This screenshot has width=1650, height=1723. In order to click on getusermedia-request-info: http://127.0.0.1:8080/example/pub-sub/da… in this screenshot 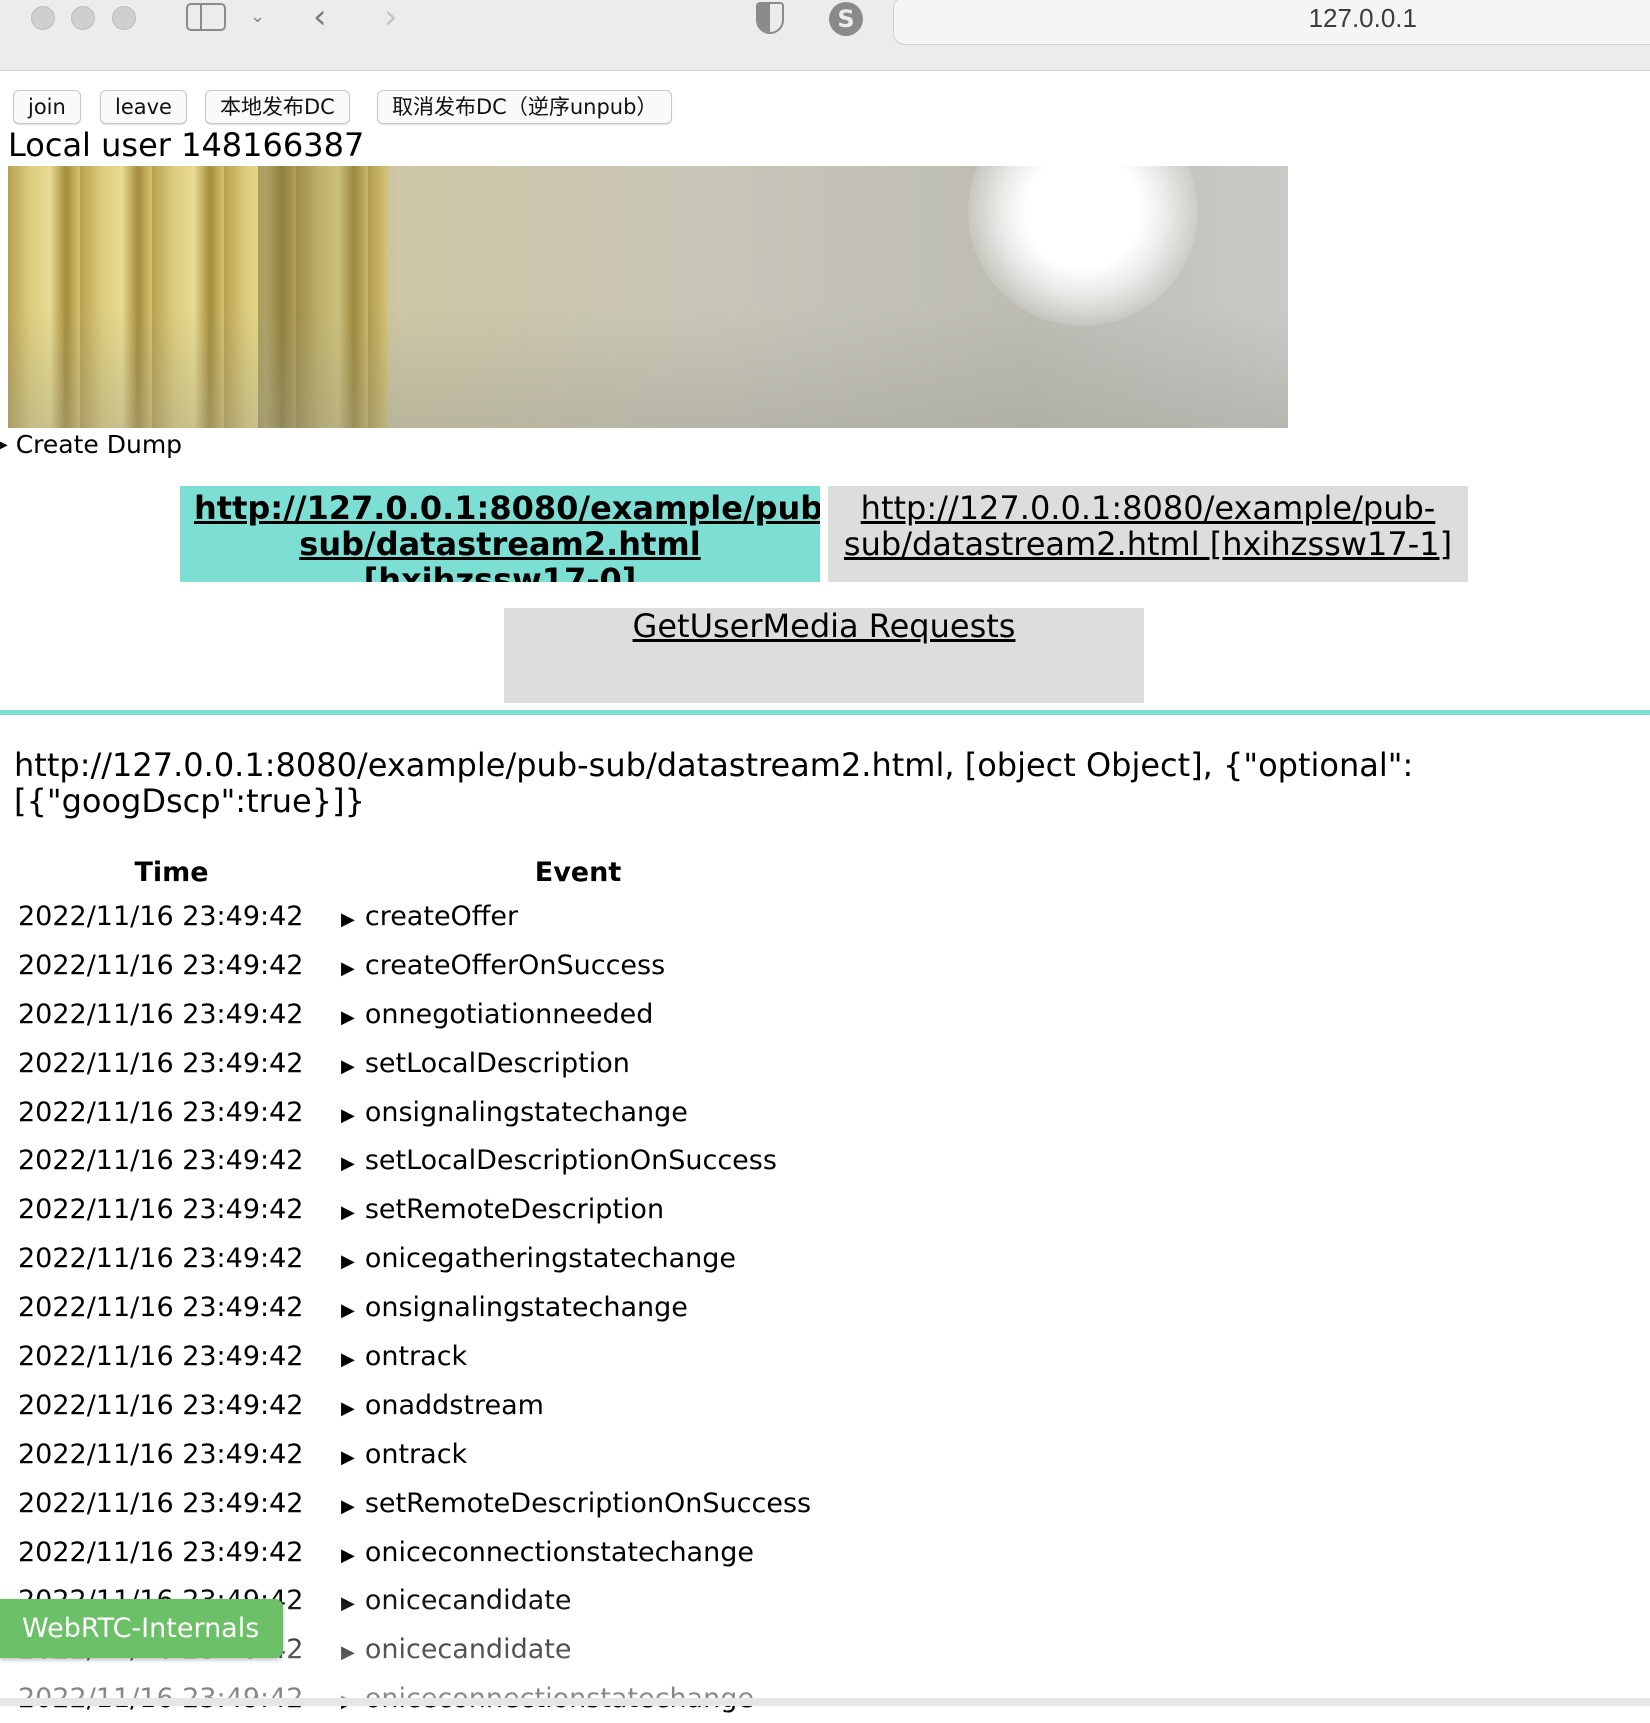, I will do `click(714, 783)`.